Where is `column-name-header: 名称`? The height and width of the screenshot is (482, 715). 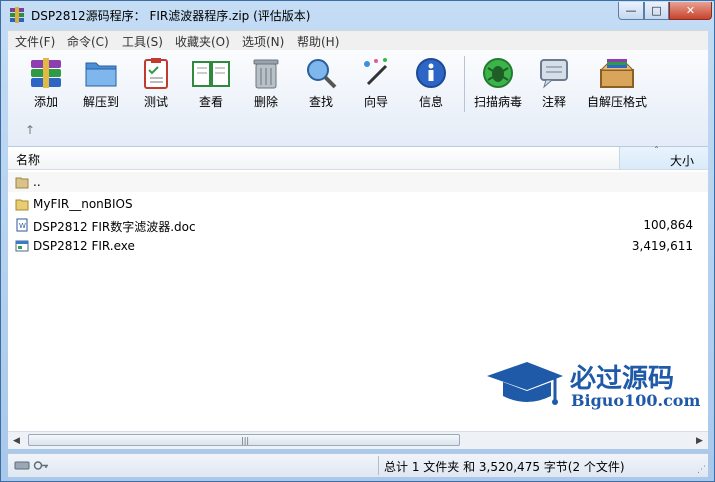 column-name-header: 名称 is located at coordinates (28, 159).